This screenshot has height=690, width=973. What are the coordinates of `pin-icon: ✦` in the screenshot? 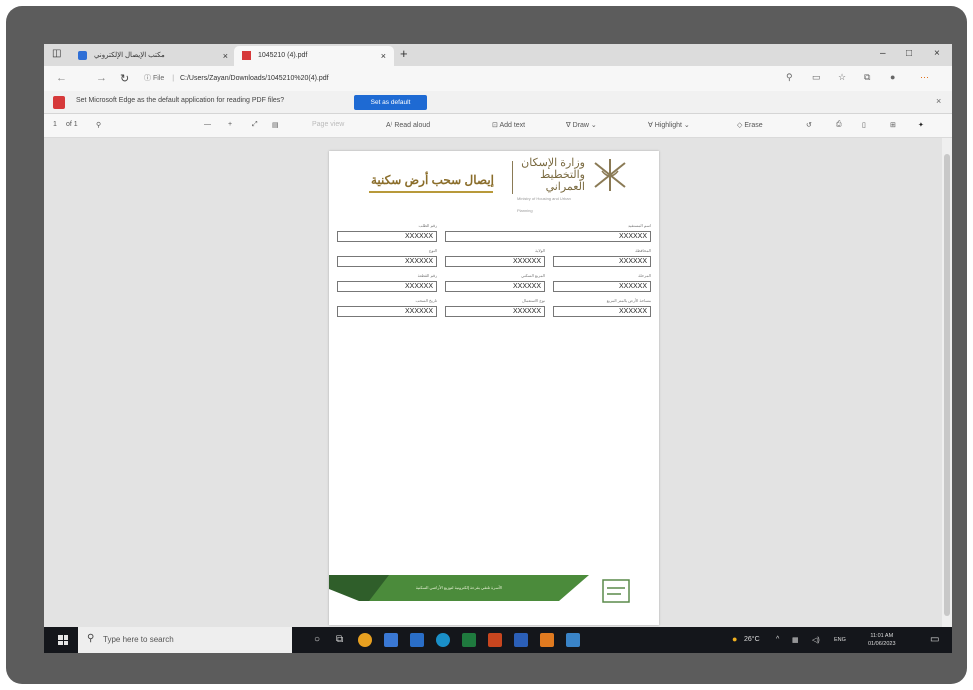 It's located at (921, 125).